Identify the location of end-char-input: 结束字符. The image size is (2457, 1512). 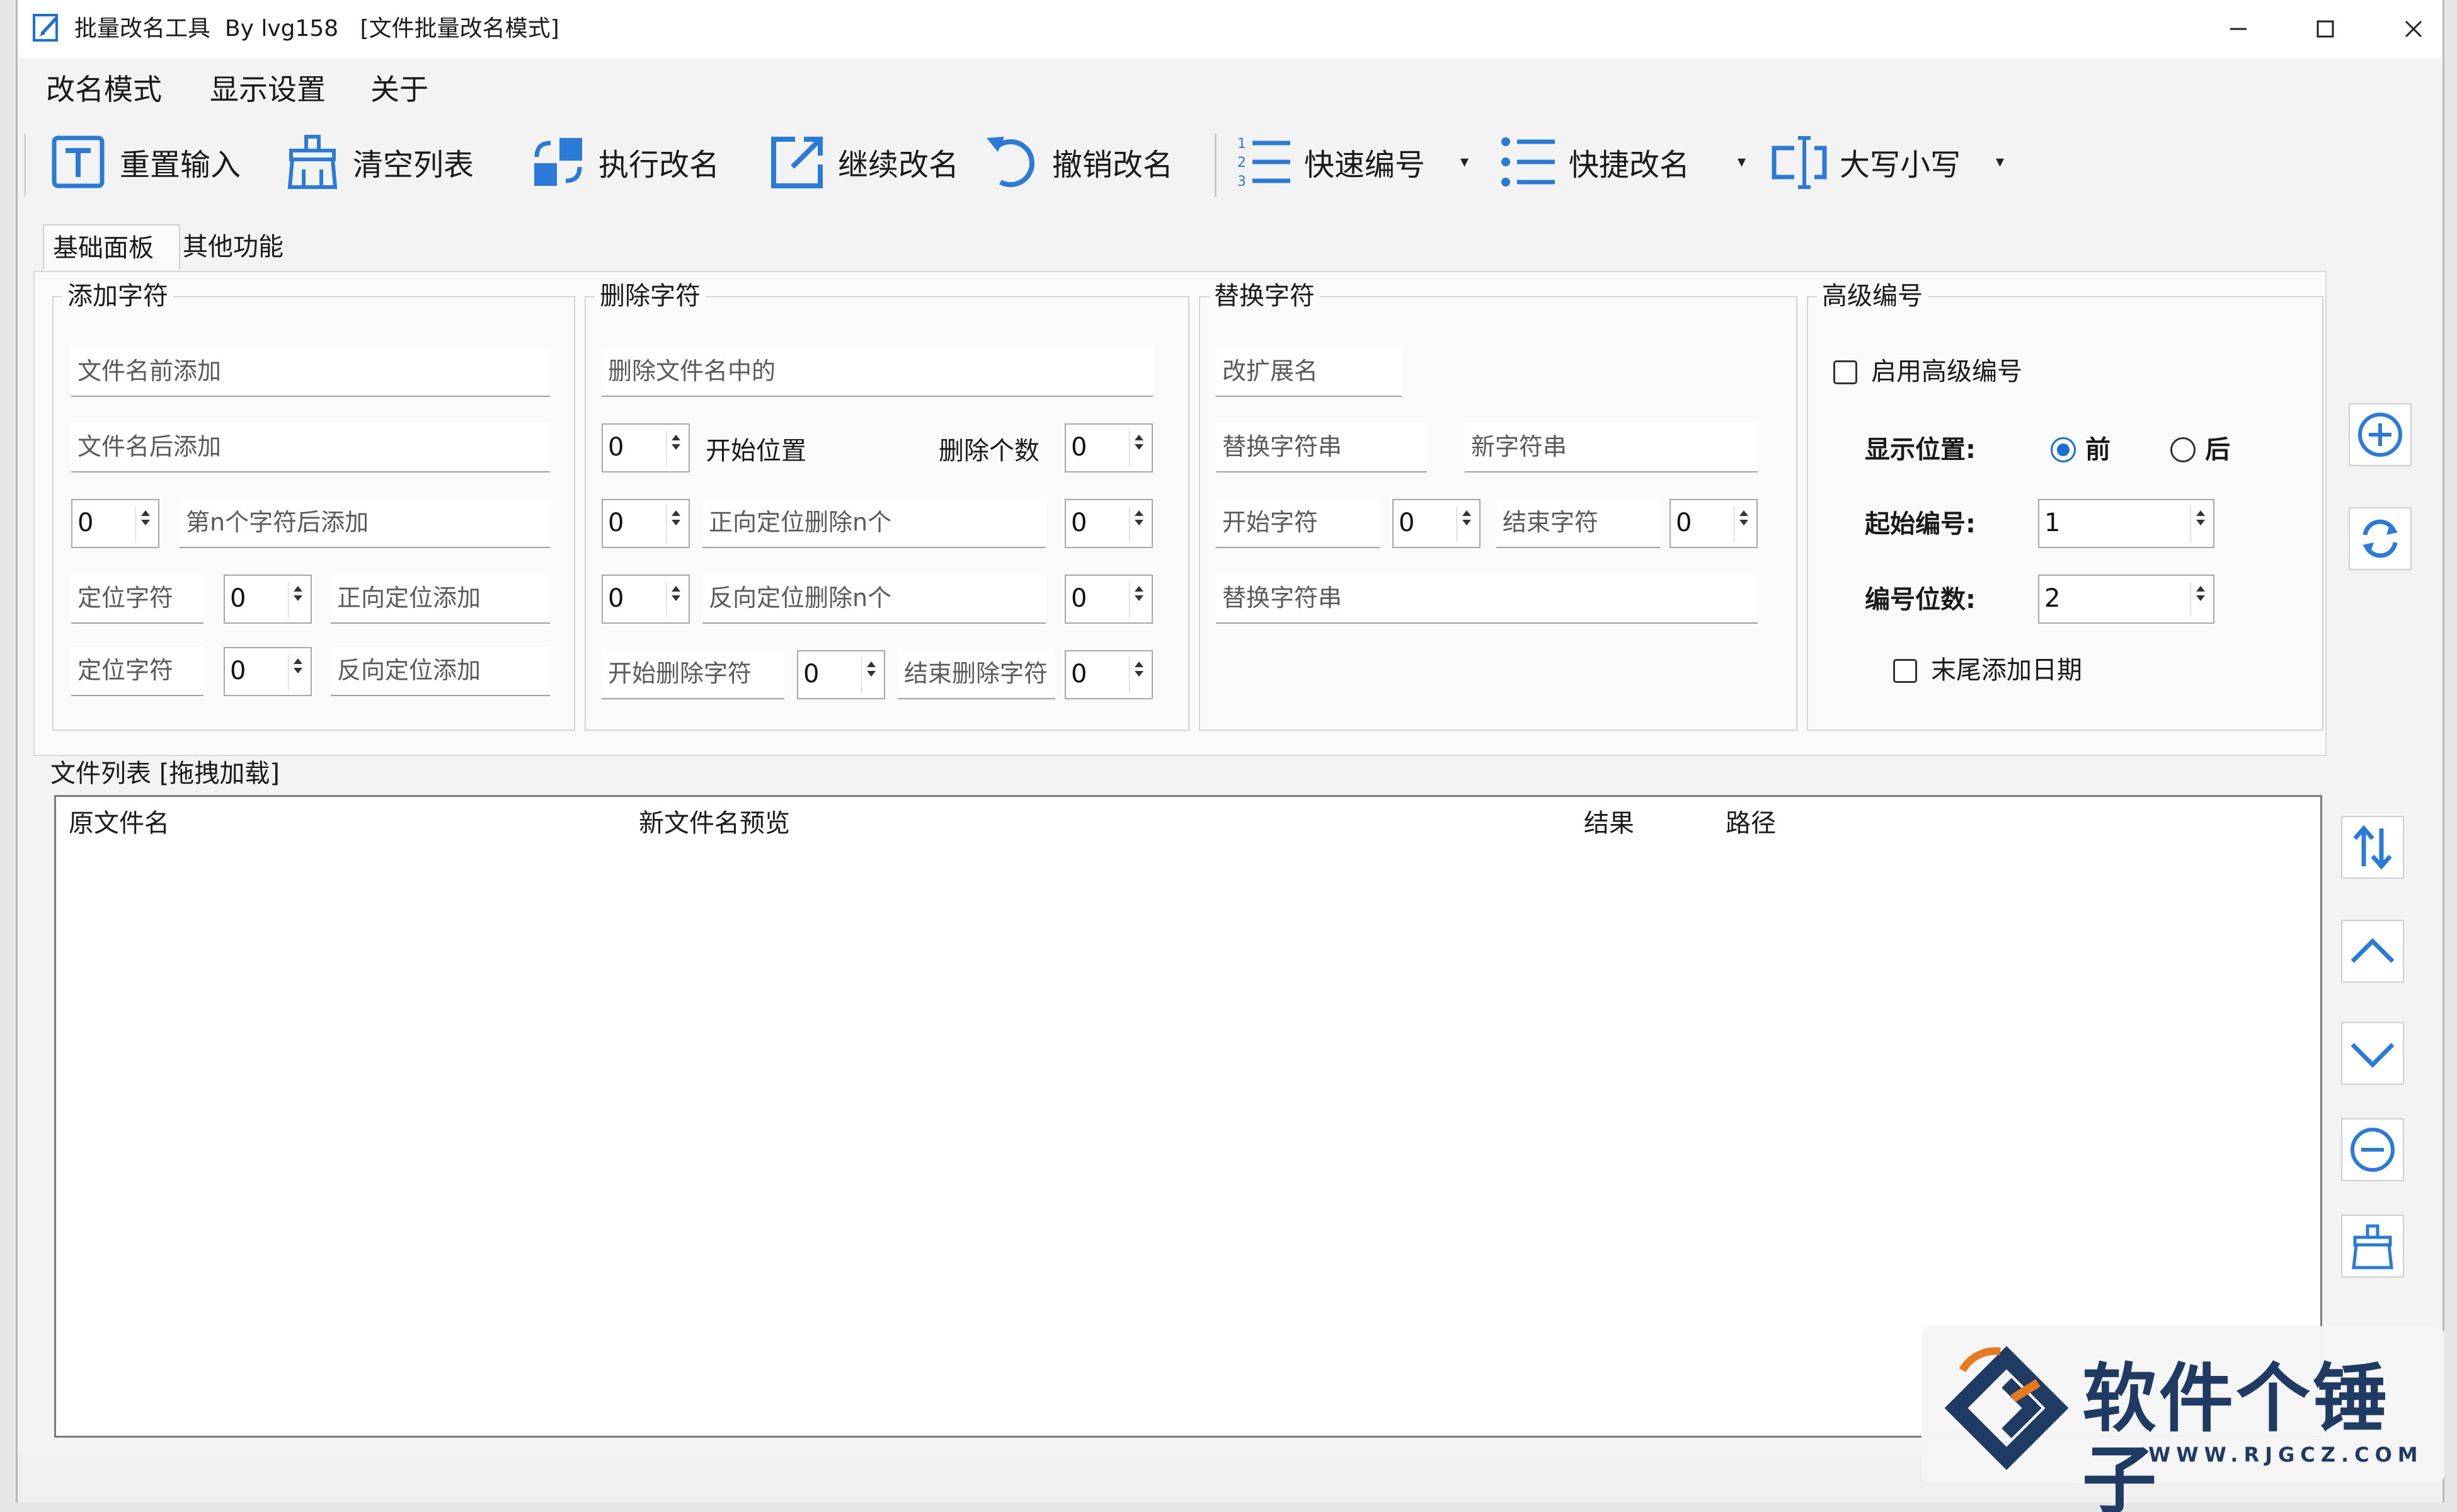
(1578, 523).